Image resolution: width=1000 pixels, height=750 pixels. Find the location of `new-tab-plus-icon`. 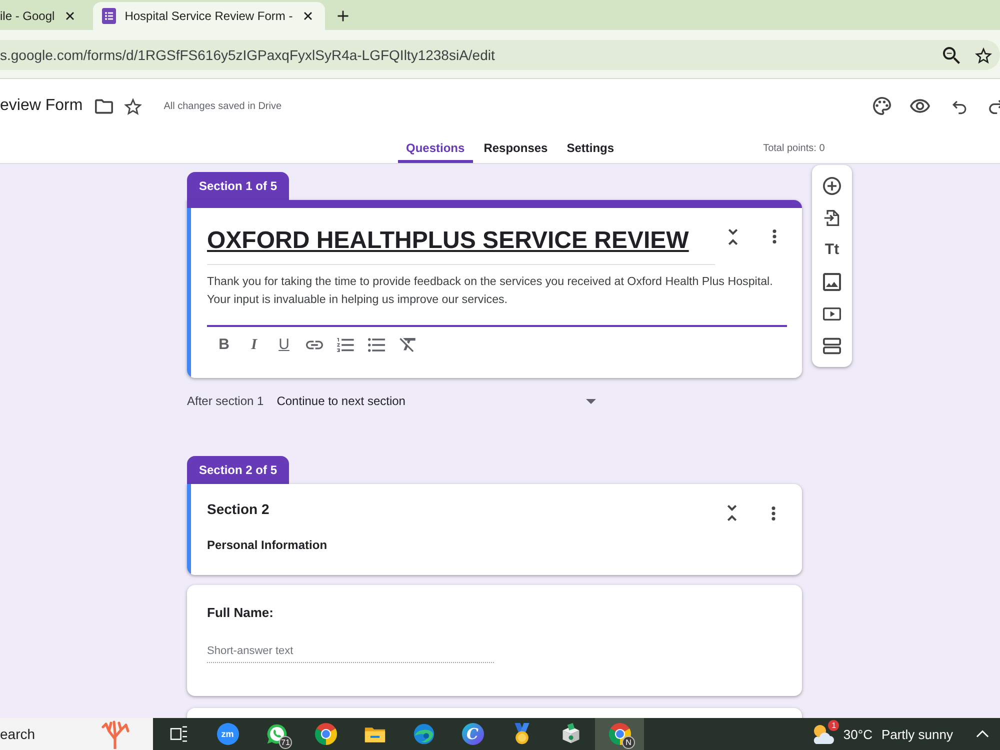

new-tab-plus-icon is located at coordinates (343, 16).